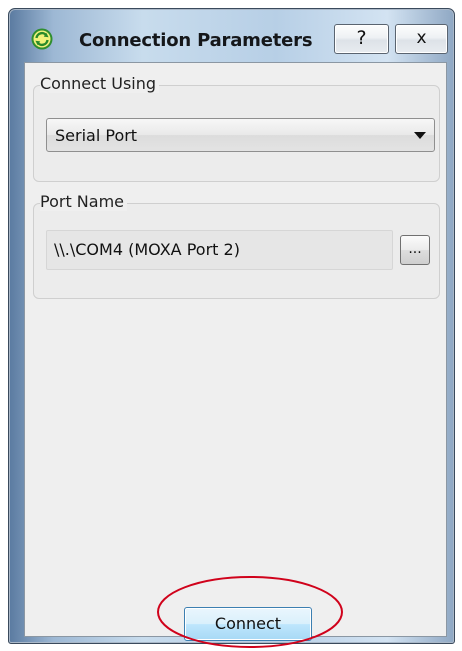  I want to click on close-button: x, so click(421, 39).